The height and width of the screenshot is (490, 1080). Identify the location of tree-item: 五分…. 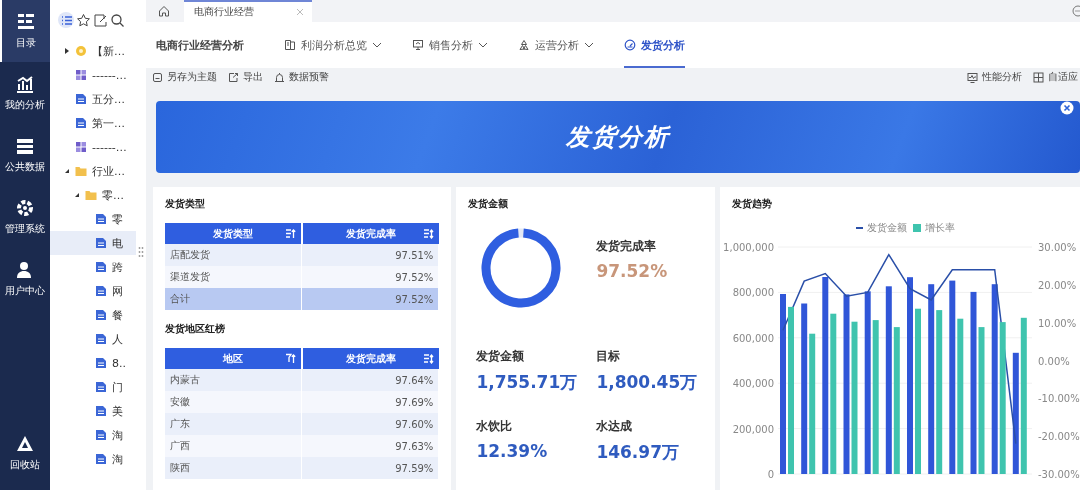
(93, 99).